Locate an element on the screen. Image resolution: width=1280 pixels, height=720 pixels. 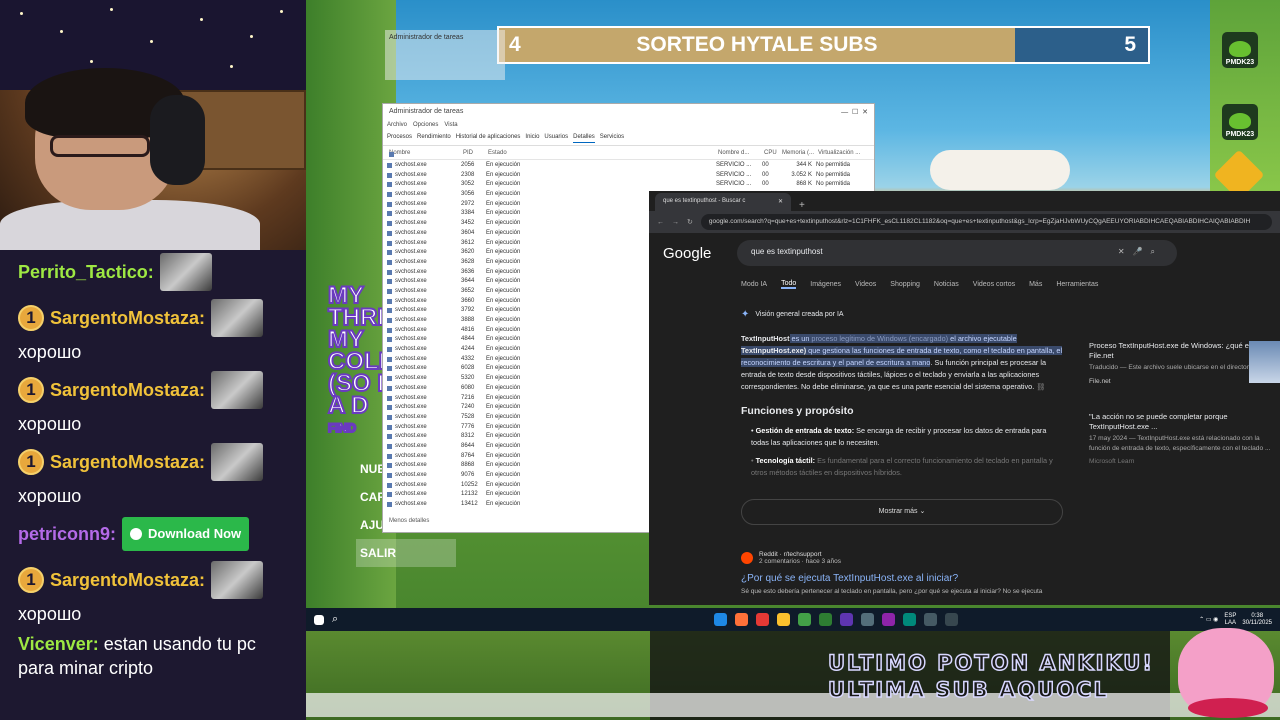
menu-vista: Vista is located at coordinates (450, 126).